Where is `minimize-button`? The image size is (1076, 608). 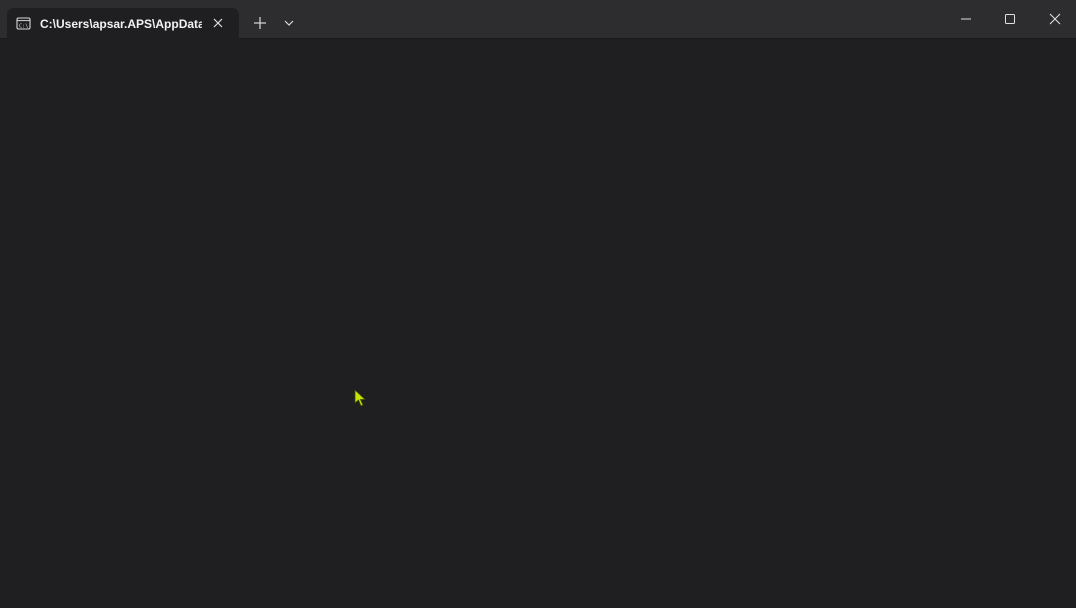 minimize-button is located at coordinates (966, 19).